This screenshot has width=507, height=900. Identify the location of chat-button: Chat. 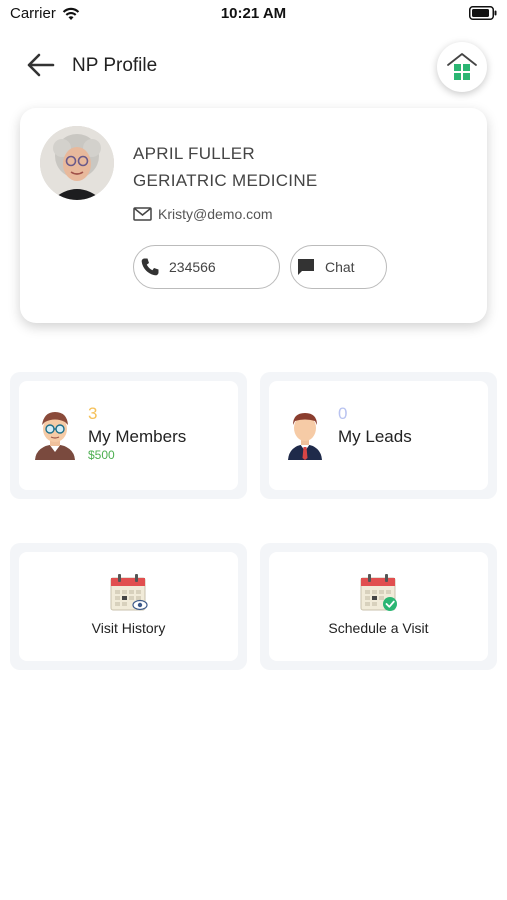
(338, 267).